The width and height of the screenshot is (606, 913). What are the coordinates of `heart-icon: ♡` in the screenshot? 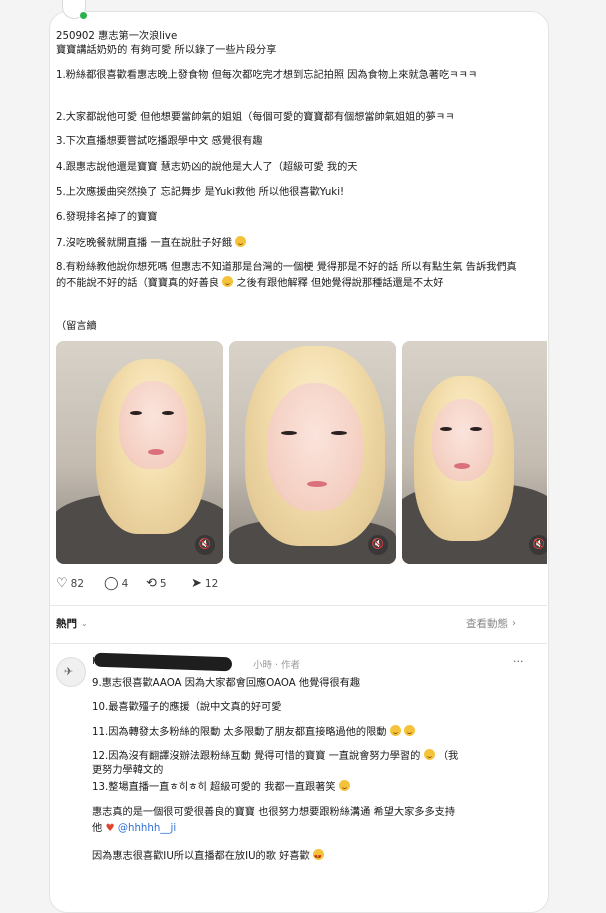 It's located at (62, 583).